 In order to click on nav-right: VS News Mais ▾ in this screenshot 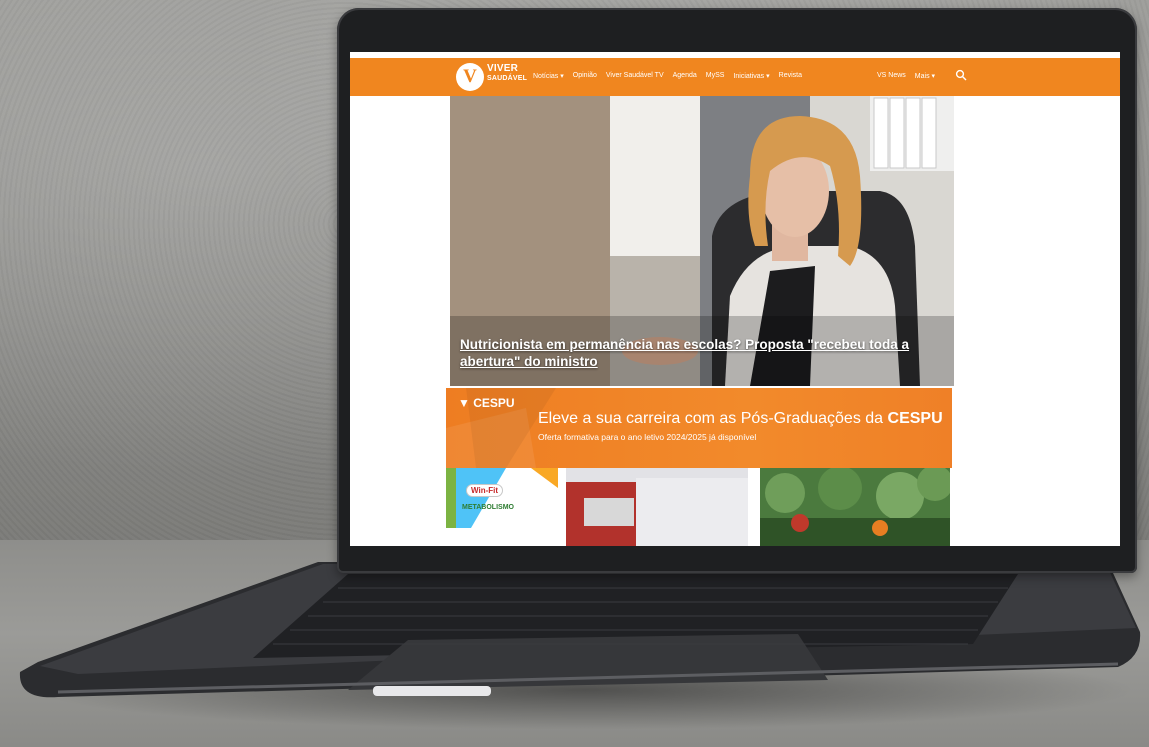, I will do `click(906, 76)`.